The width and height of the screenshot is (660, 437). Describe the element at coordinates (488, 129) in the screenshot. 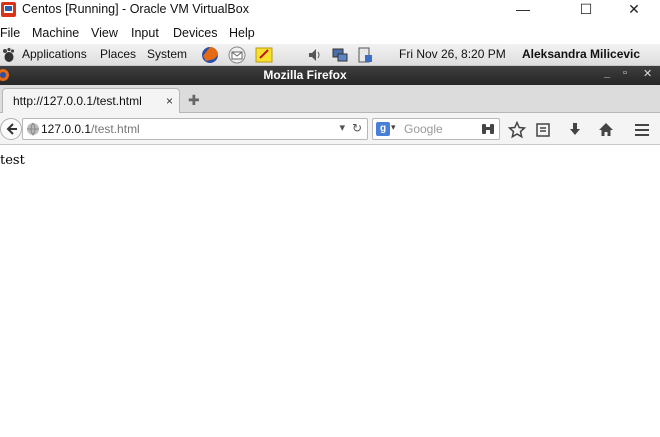

I see `search-binoculars-icon` at that location.